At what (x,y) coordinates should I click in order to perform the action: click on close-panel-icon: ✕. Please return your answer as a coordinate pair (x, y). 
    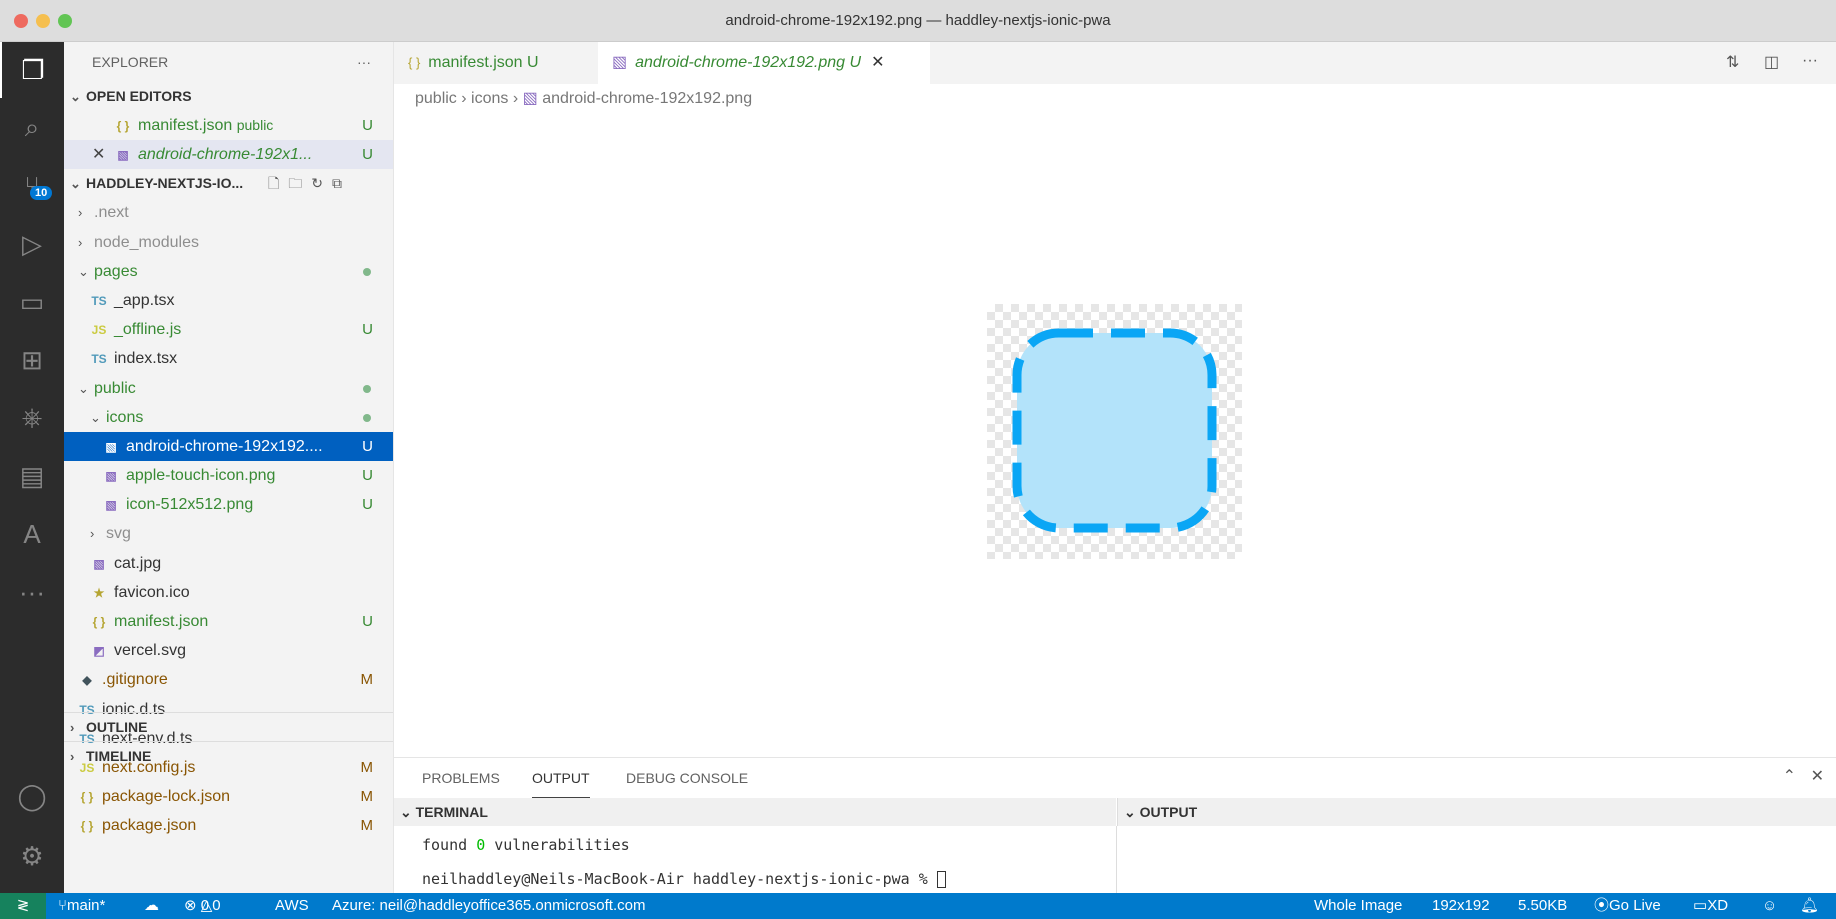
    Looking at the image, I should click on (1817, 776).